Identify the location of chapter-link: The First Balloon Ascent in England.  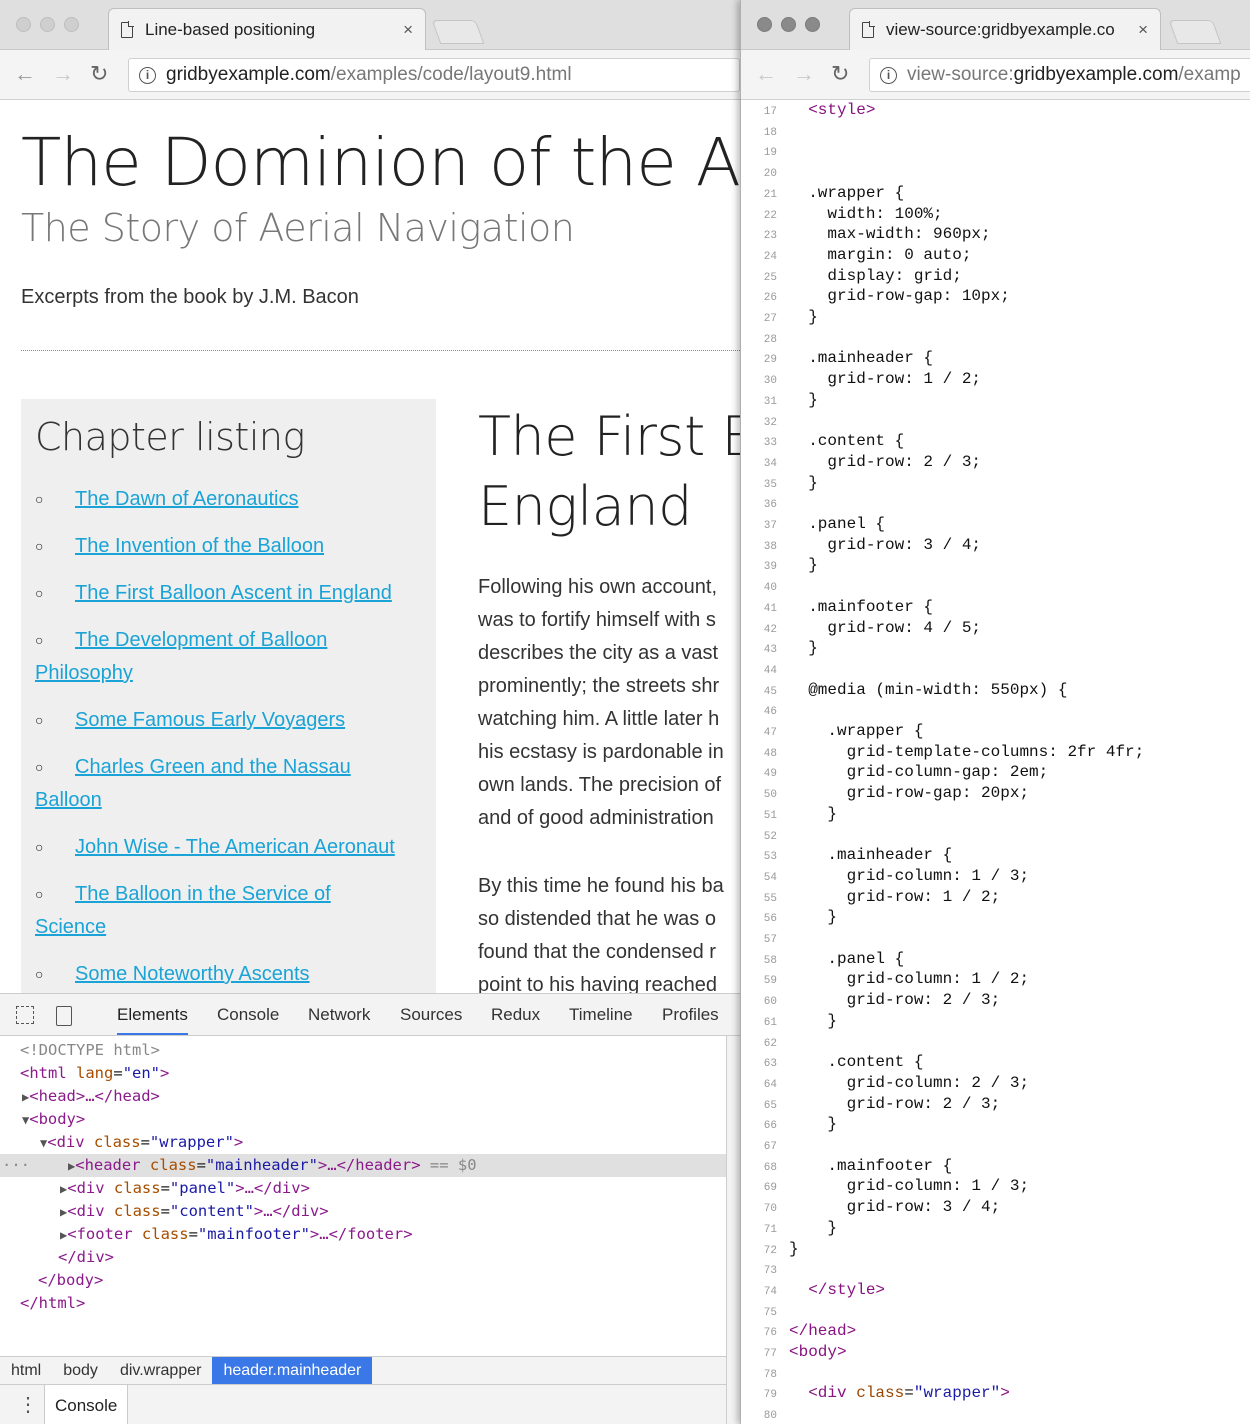
(233, 593).